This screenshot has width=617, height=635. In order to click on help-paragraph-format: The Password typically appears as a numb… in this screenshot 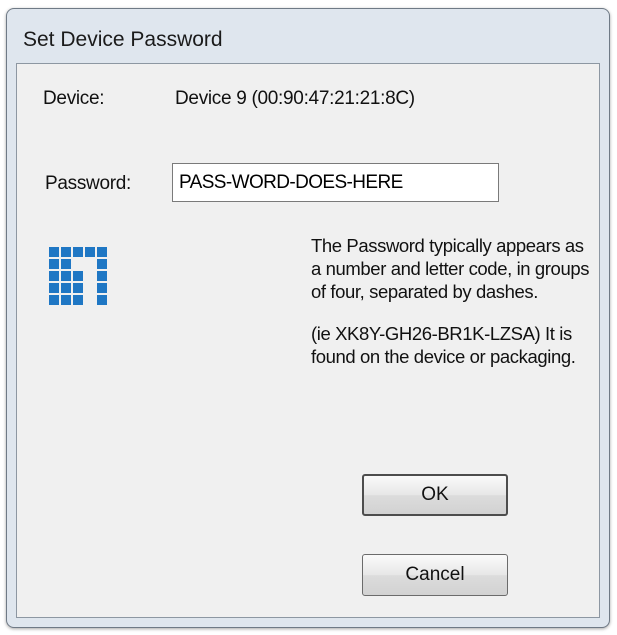, I will do `click(450, 268)`.